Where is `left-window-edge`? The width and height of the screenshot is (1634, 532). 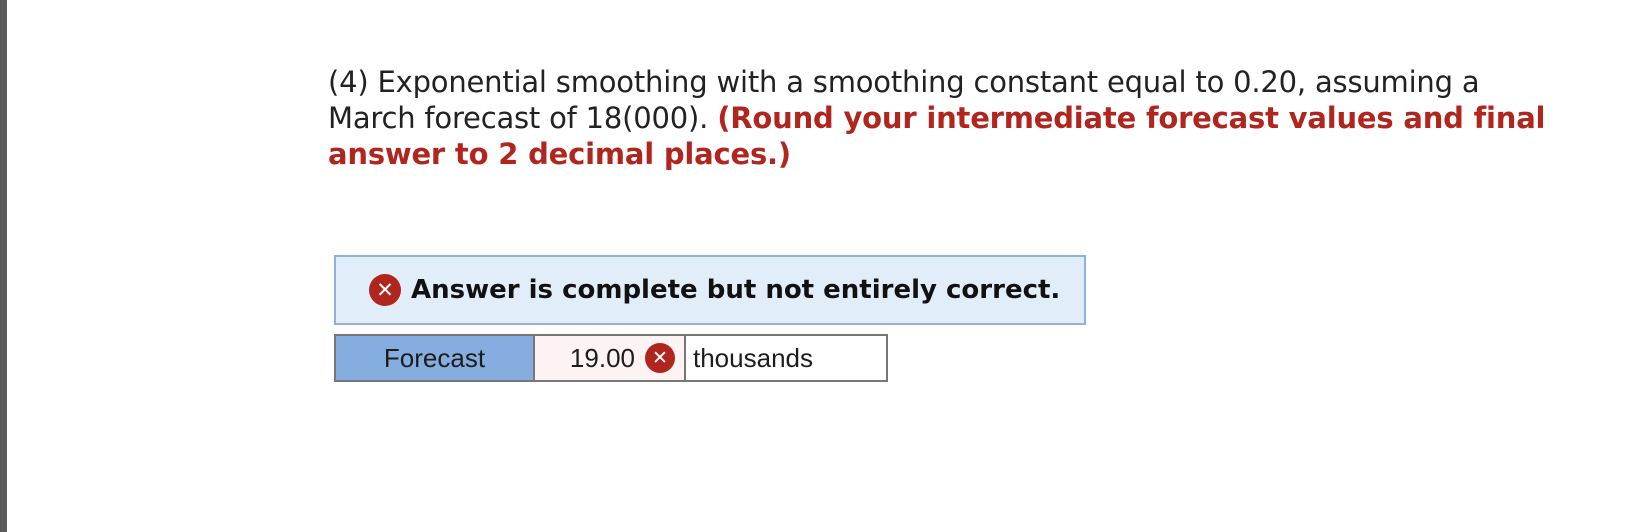 left-window-edge is located at coordinates (3, 266).